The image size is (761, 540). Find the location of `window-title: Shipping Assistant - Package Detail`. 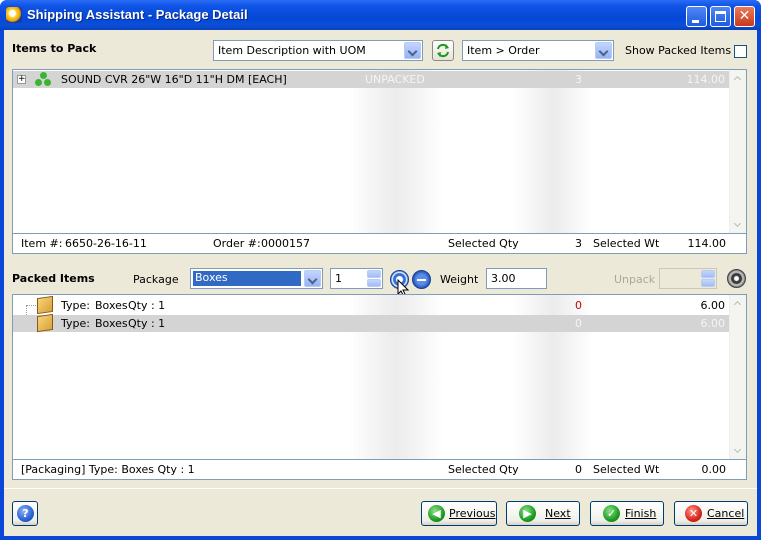

window-title: Shipping Assistant - Package Detail is located at coordinates (137, 14).